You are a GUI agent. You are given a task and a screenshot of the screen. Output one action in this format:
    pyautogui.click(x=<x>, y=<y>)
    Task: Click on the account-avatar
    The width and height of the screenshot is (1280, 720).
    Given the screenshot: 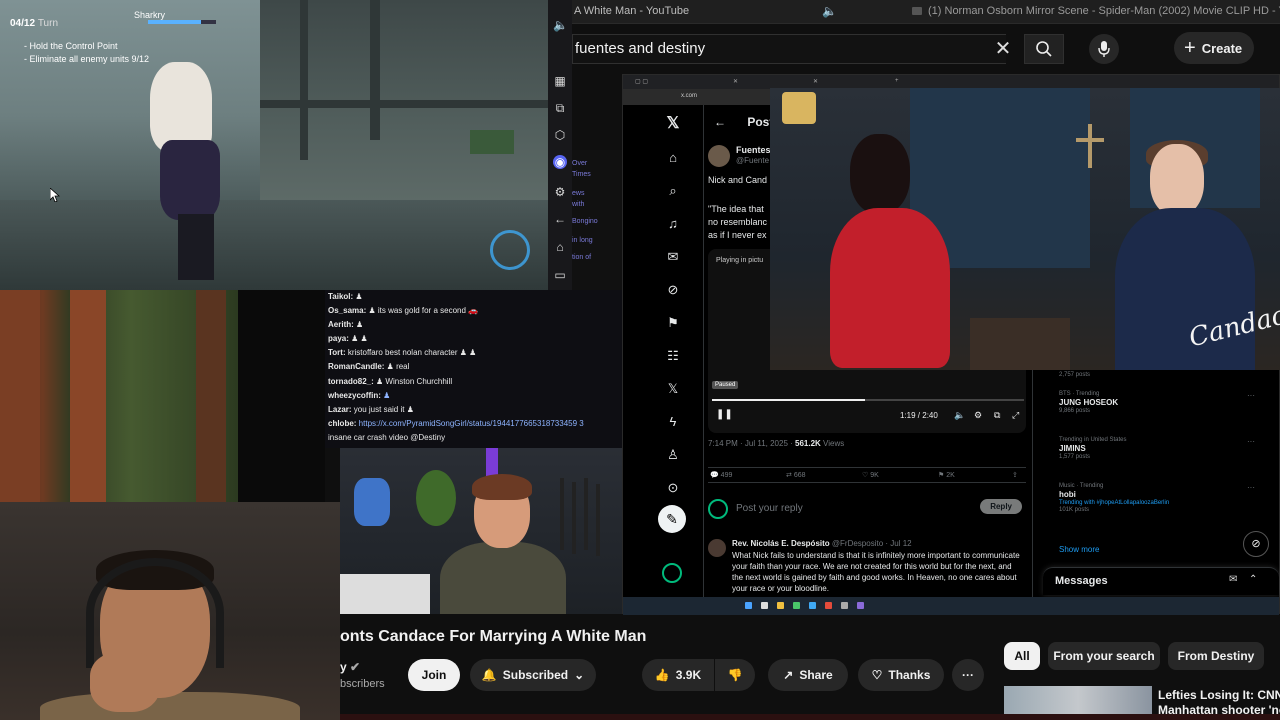 What is the action you would take?
    pyautogui.click(x=672, y=573)
    